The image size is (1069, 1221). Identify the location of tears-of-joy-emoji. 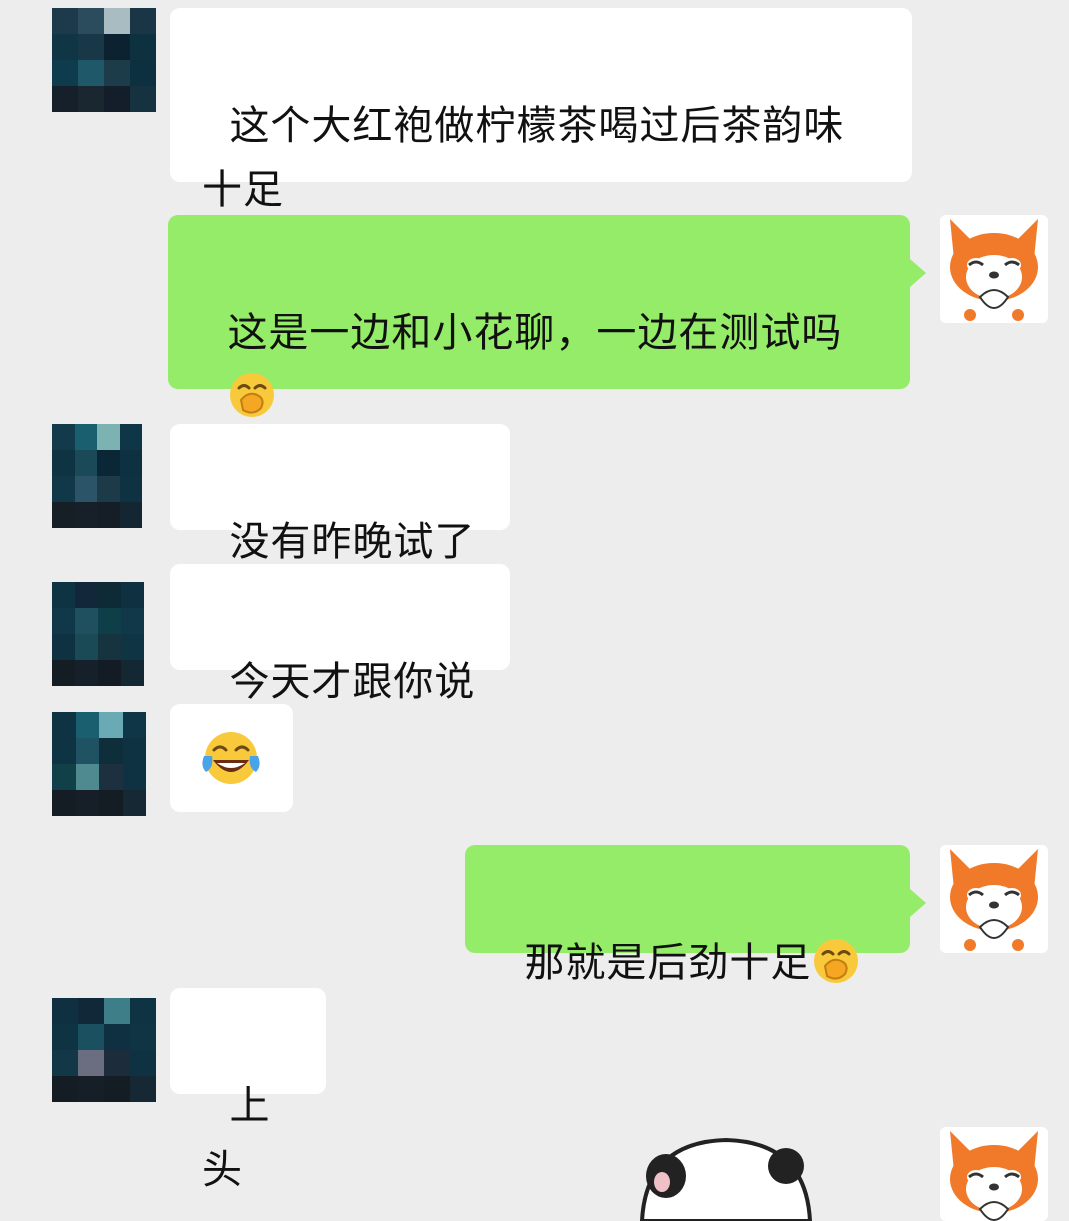
(231, 758).